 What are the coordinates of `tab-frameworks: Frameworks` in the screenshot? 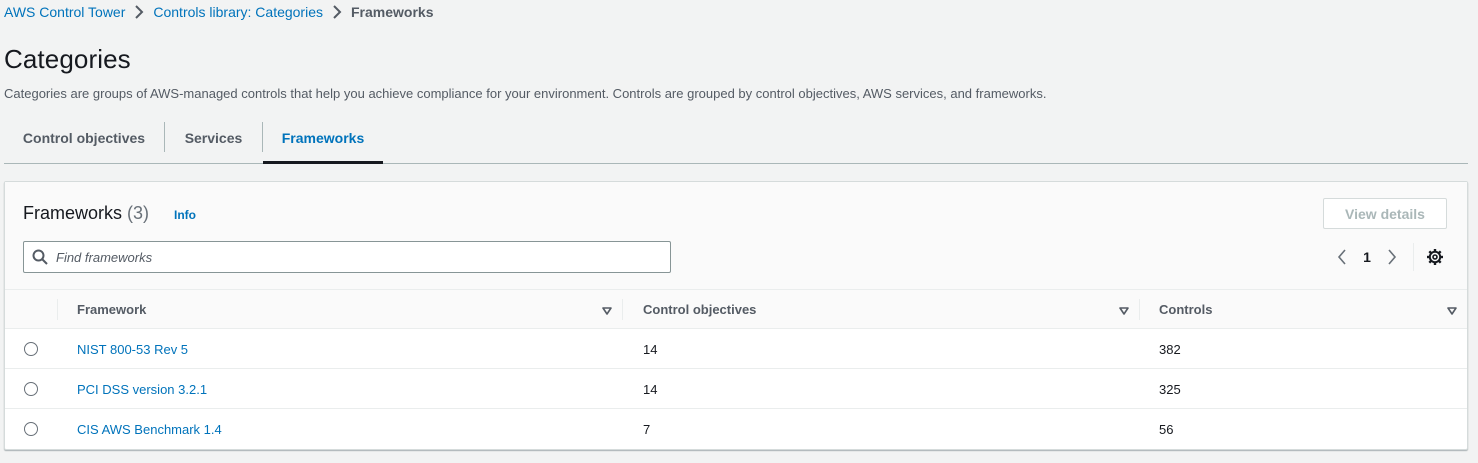 It's located at (323, 138).